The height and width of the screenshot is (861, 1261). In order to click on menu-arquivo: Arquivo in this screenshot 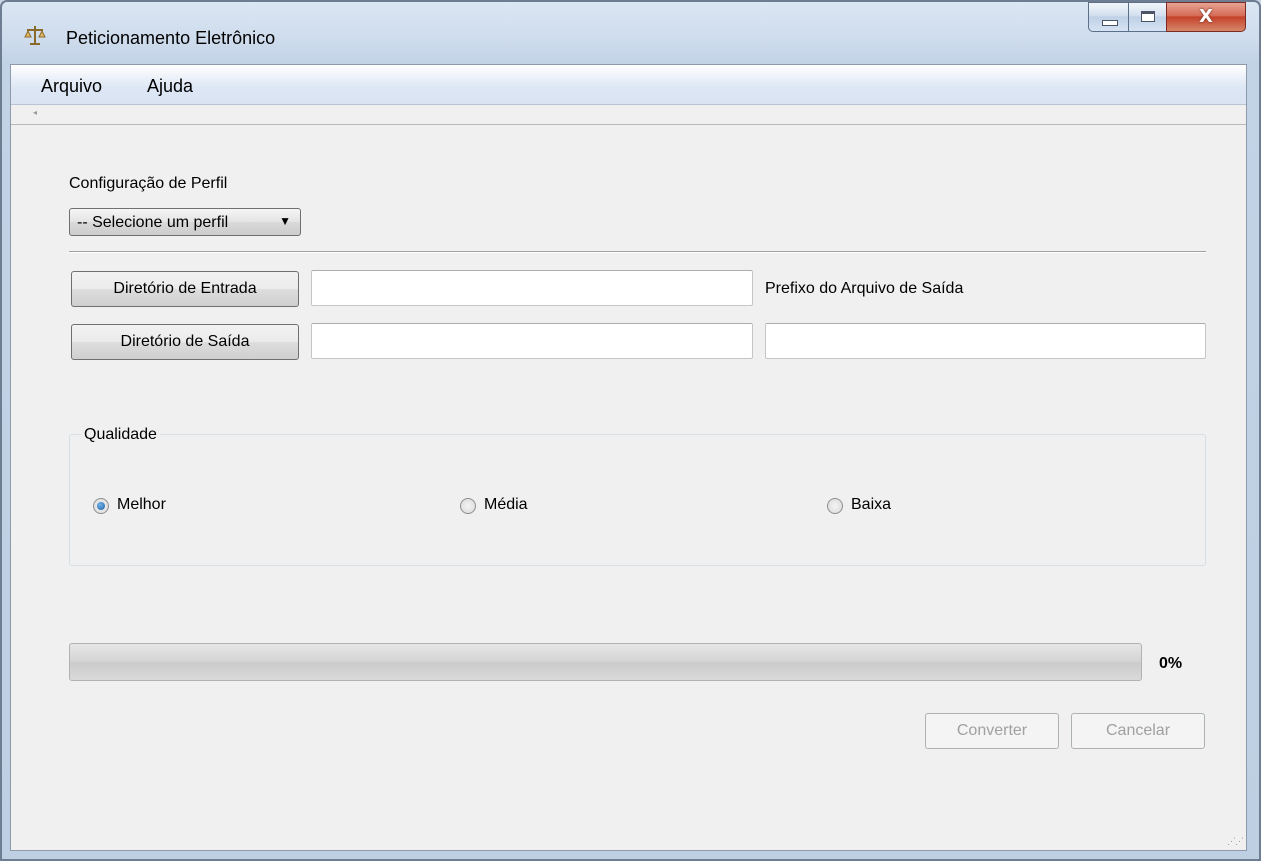, I will do `click(71, 86)`.